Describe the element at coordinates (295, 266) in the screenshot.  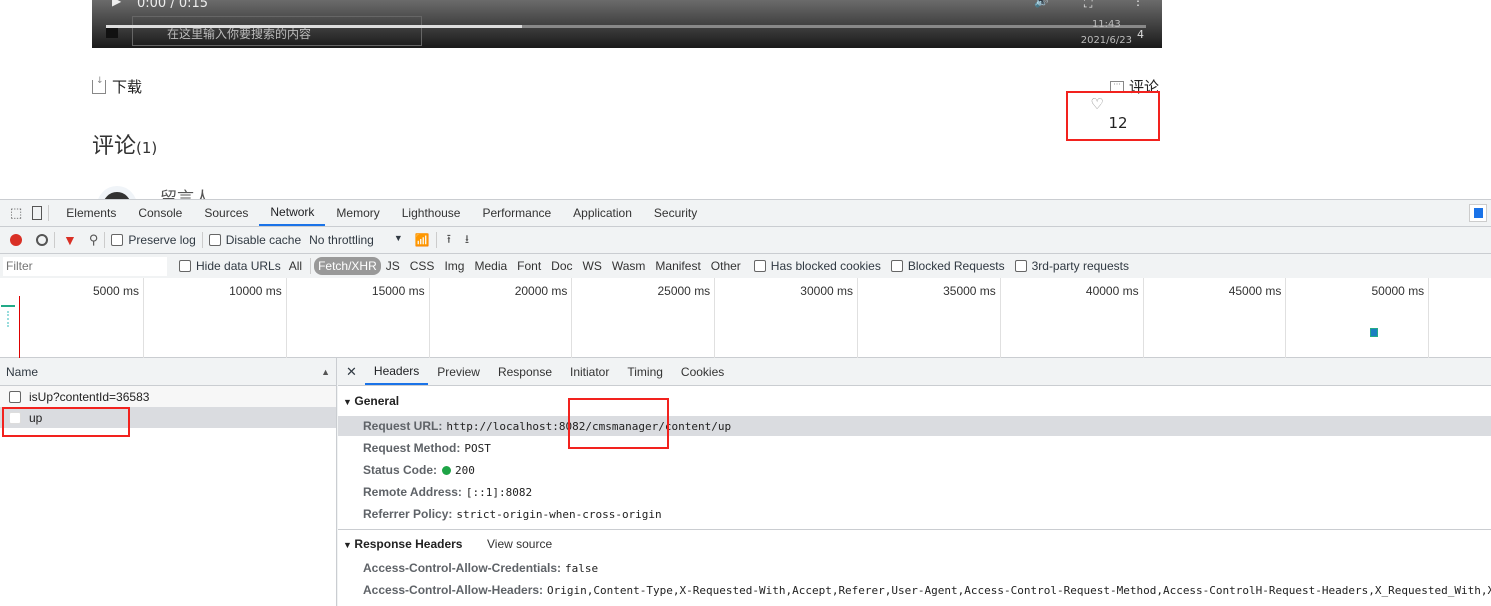
I see `filter-type-all: All` at that location.